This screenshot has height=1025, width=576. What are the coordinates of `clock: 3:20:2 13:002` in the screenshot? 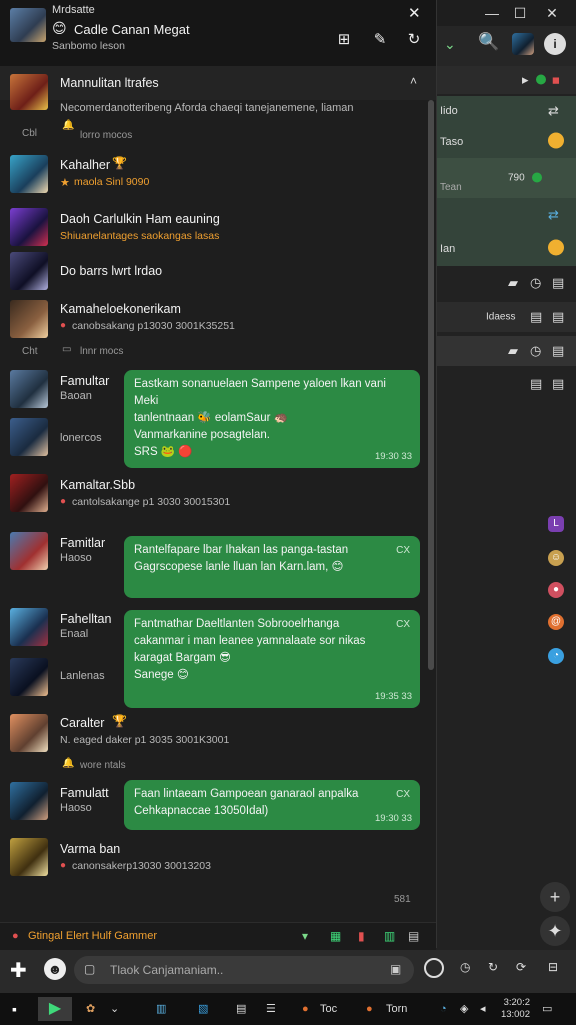 It's located at (514, 1009).